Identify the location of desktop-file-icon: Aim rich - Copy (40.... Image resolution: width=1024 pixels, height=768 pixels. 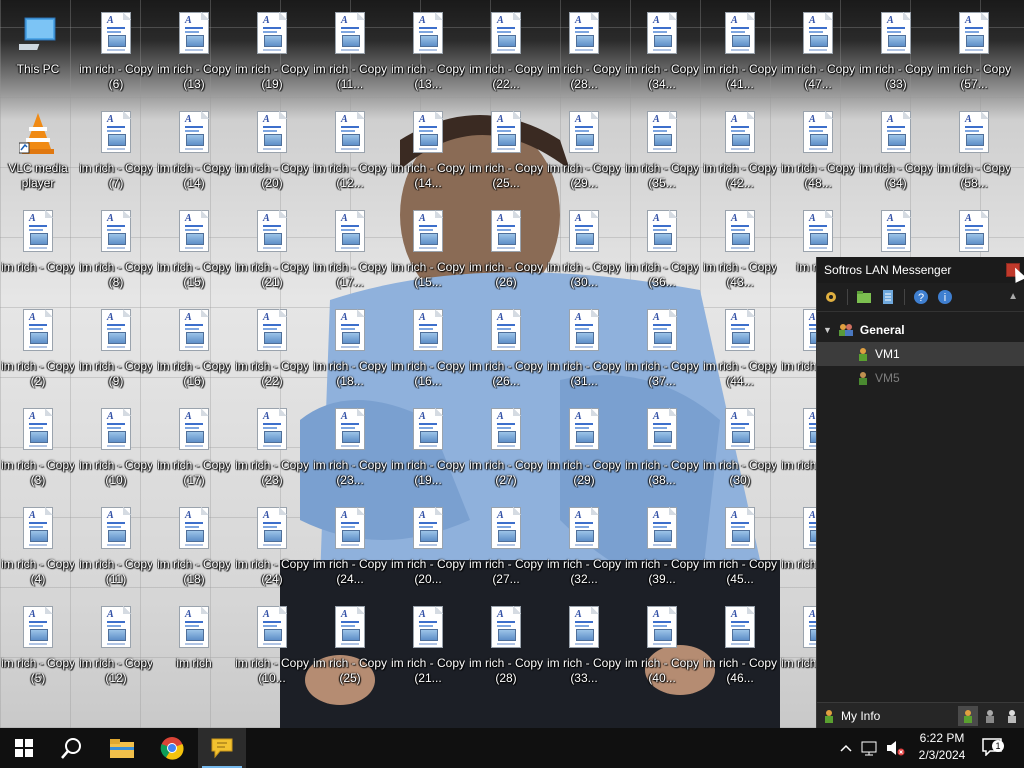
(662, 644).